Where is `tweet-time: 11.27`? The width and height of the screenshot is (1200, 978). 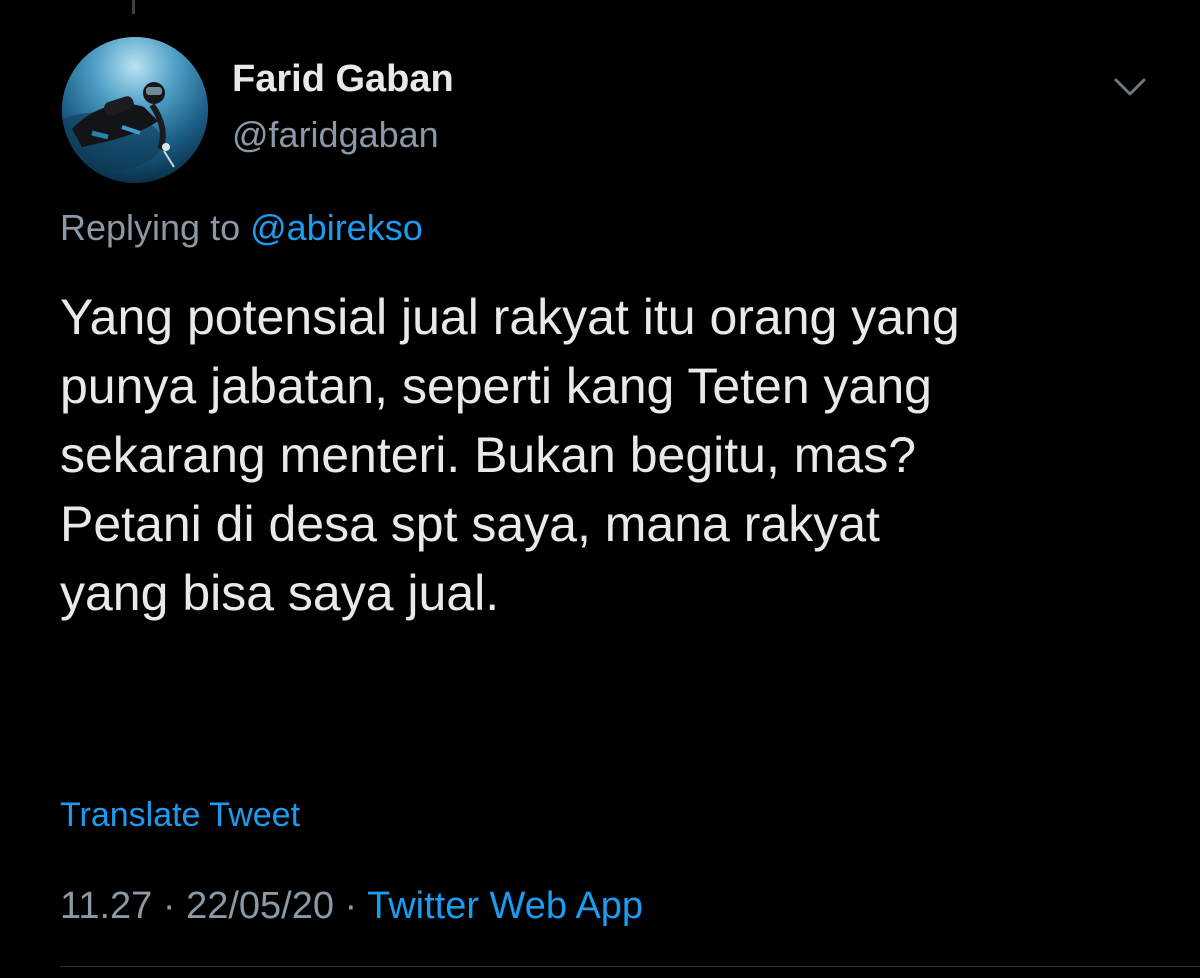
tweet-time: 11.27 is located at coordinates (106, 906).